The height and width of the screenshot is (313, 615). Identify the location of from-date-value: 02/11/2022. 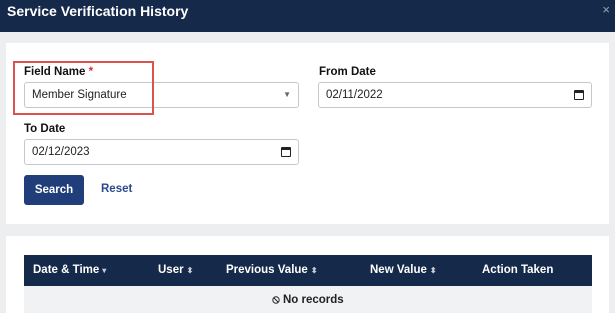
(354, 95).